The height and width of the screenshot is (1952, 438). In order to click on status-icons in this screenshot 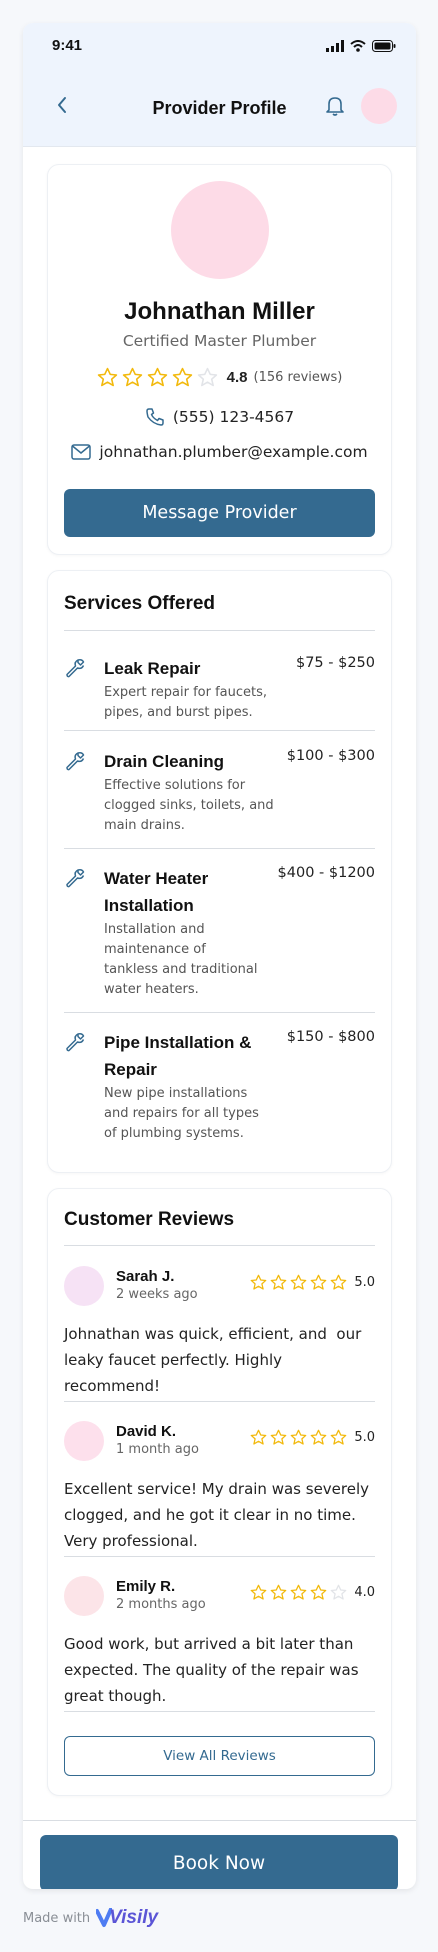, I will do `click(361, 45)`.